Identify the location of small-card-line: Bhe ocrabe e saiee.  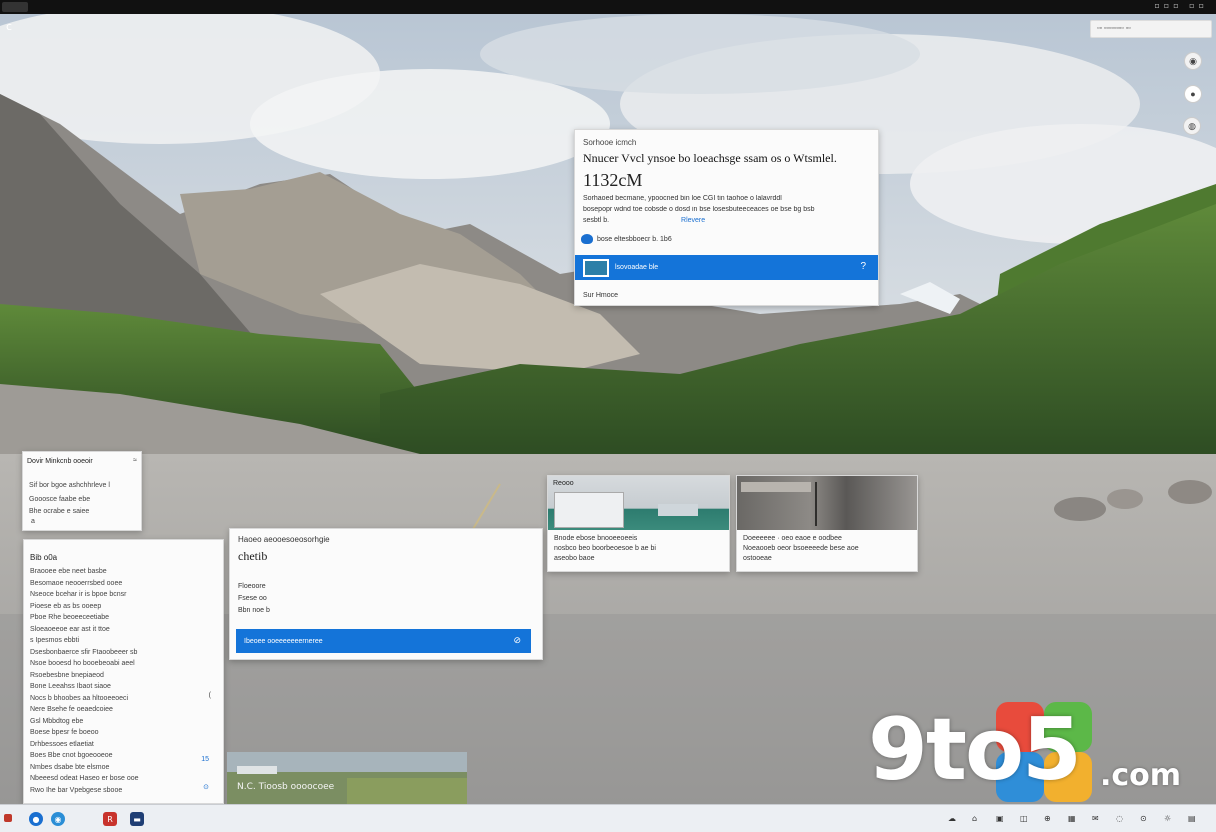
(59, 511).